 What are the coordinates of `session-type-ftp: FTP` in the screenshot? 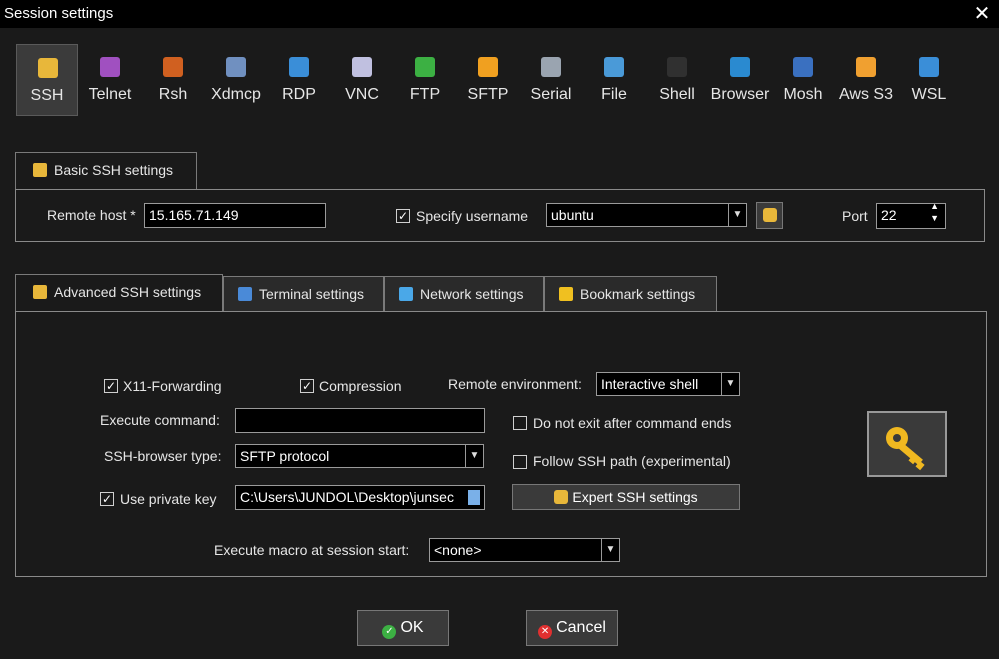 It's located at (425, 80).